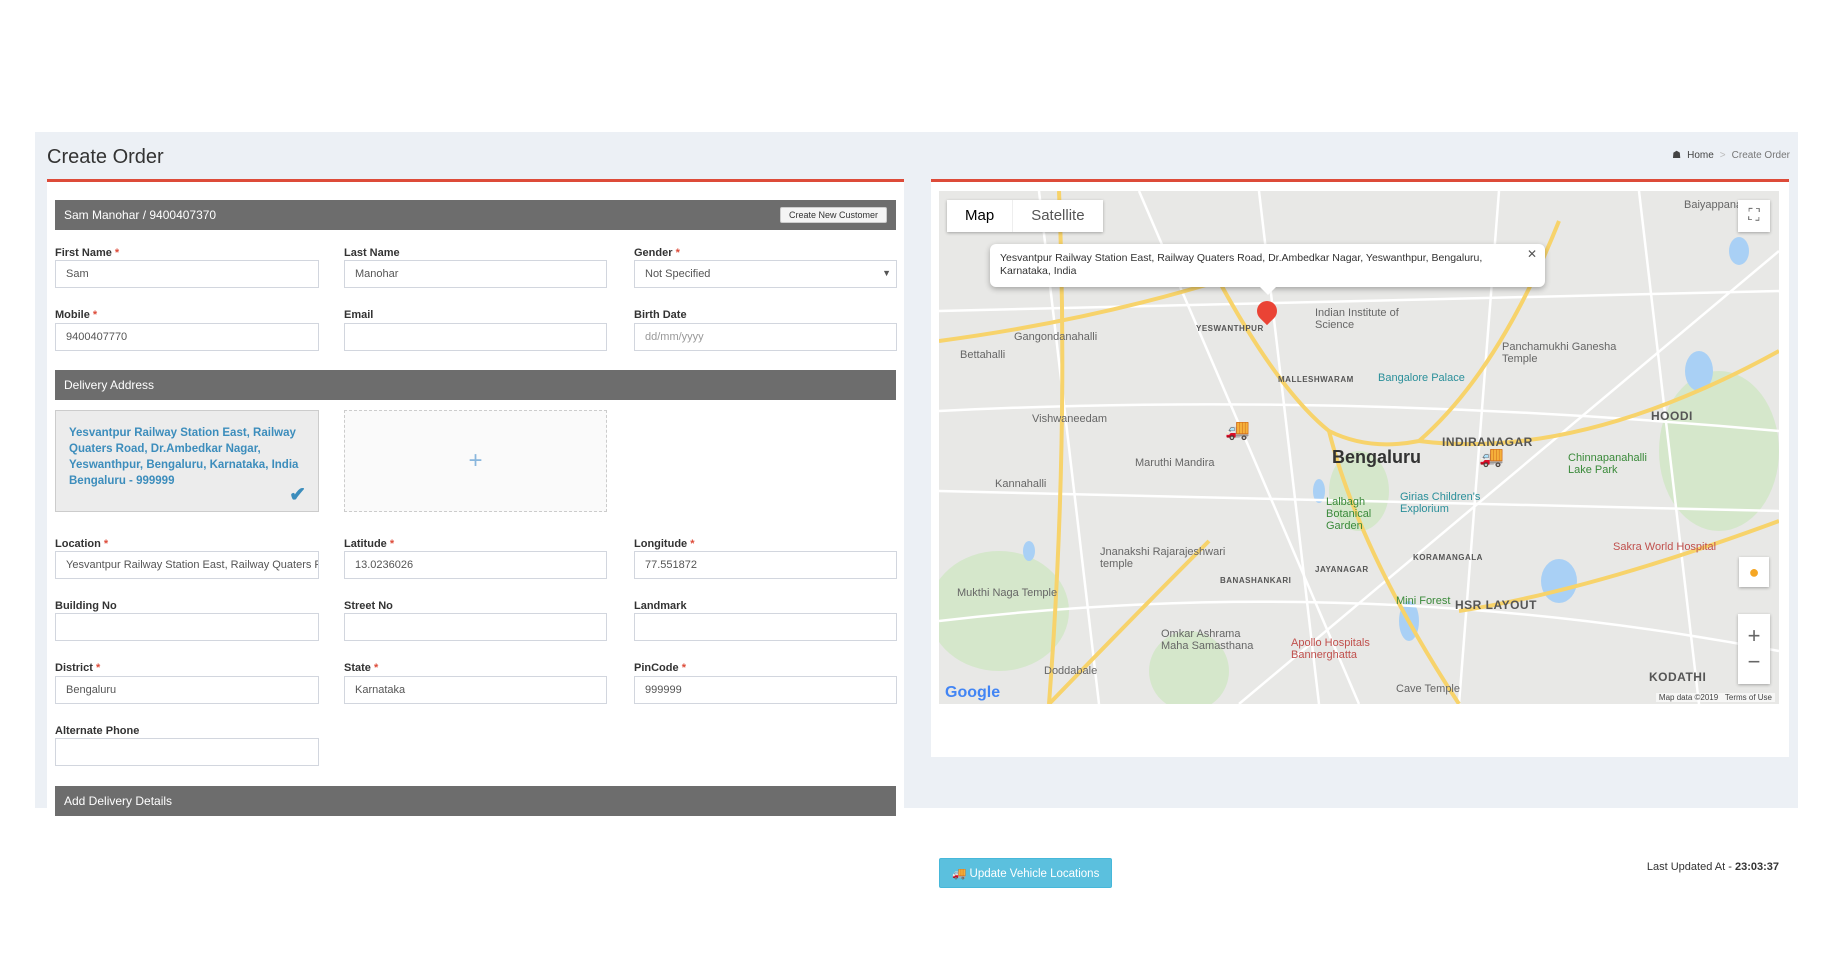  Describe the element at coordinates (1712, 867) in the screenshot. I see `last-updated: Last Updated At - 23:03:37` at that location.